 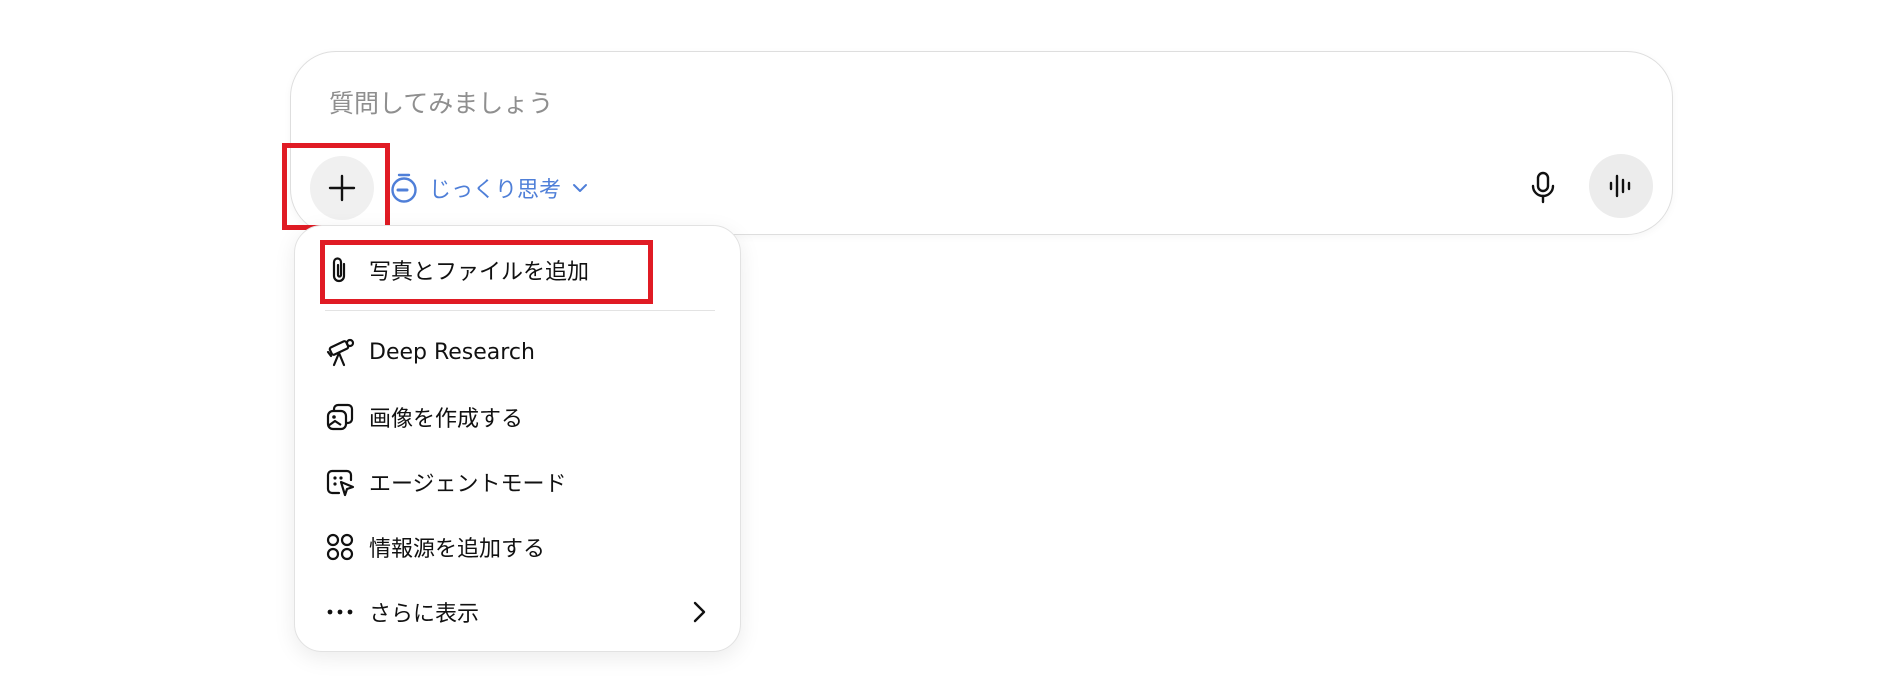 I want to click on menu-item-label: 画像を作成する, so click(x=446, y=419).